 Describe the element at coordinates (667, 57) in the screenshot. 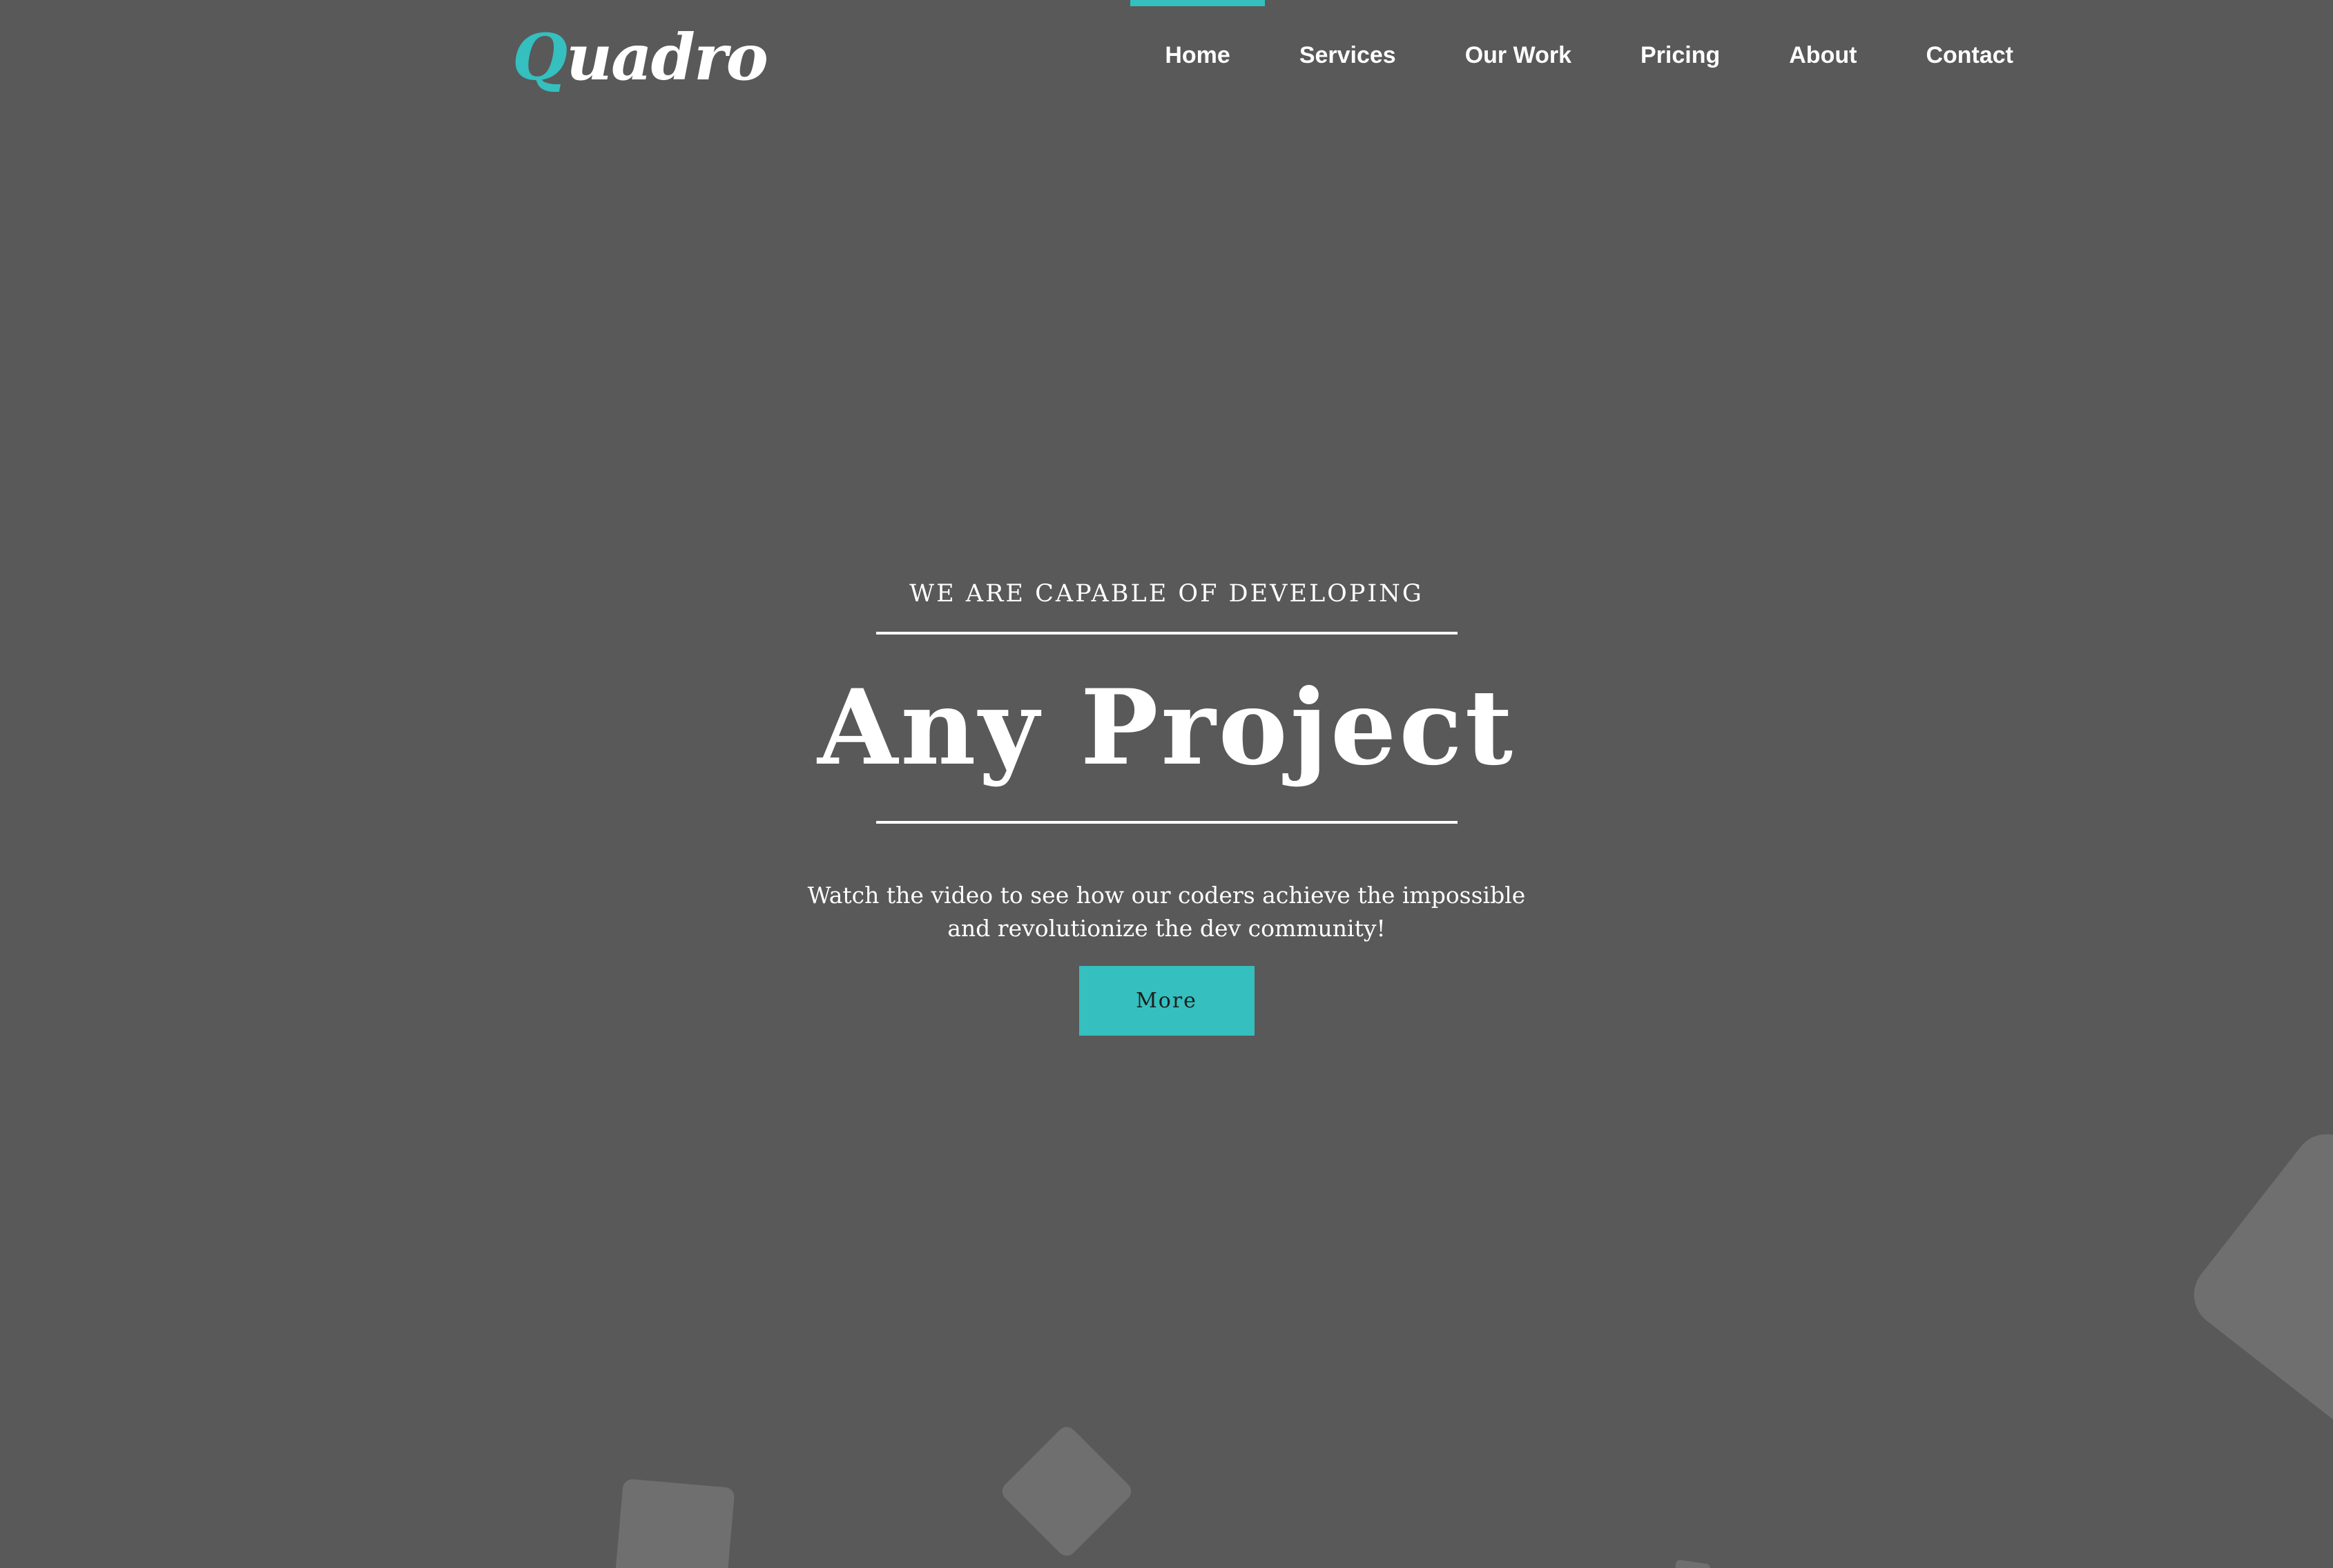

I see `logo-text: uadro` at that location.